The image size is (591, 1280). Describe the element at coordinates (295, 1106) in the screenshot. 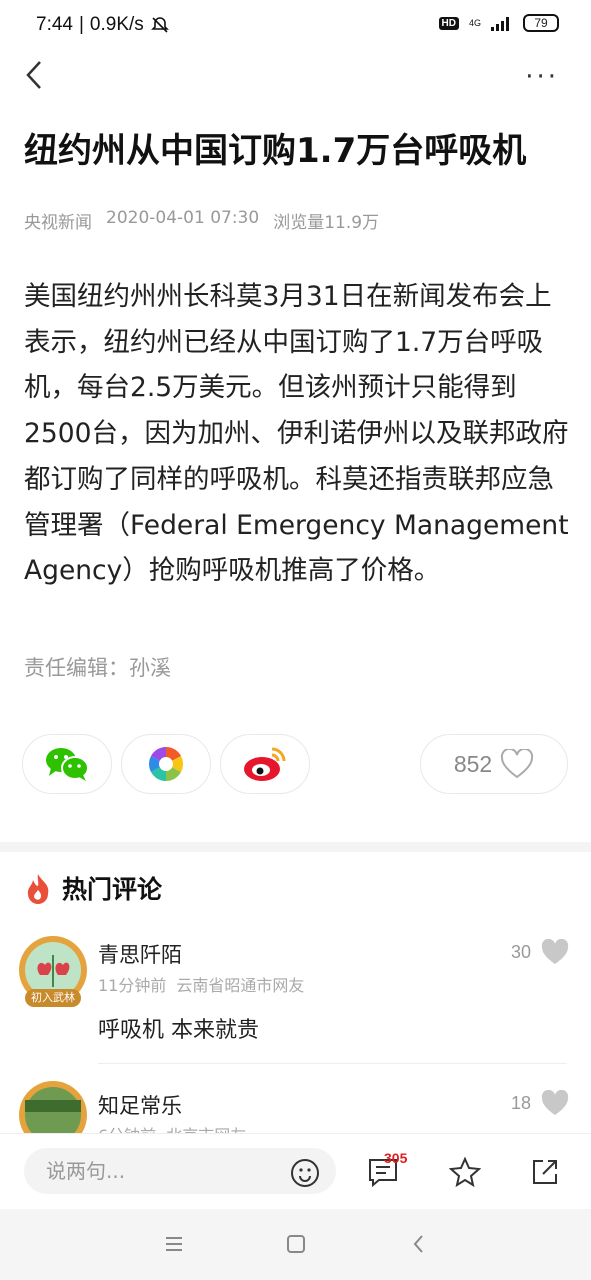

I see `comment-item: 知足常乐 6分钟前 北京市网友 18` at that location.